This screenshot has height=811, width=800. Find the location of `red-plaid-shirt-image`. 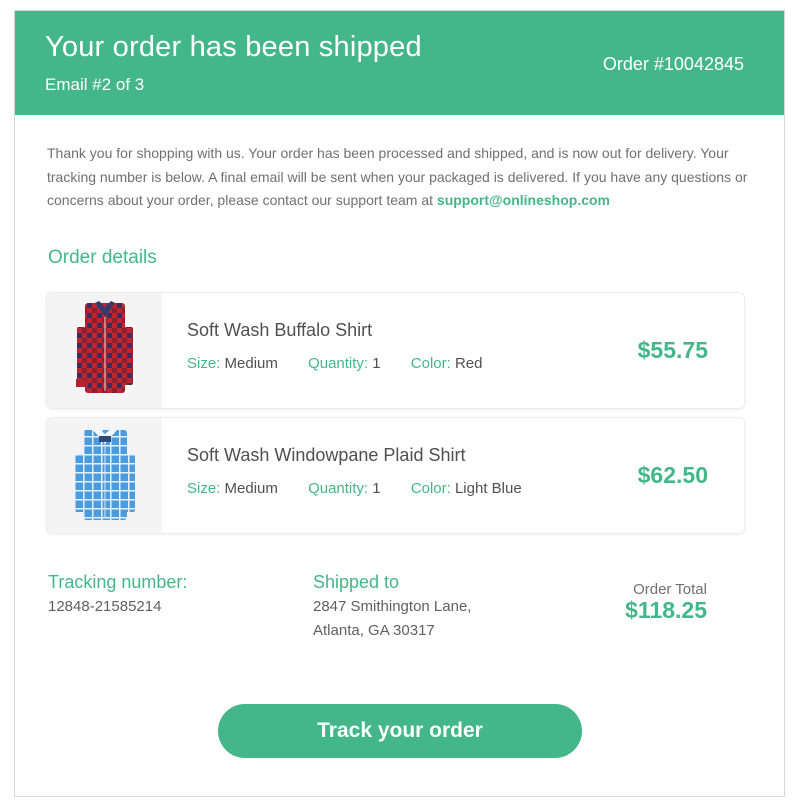

red-plaid-shirt-image is located at coordinates (104, 350).